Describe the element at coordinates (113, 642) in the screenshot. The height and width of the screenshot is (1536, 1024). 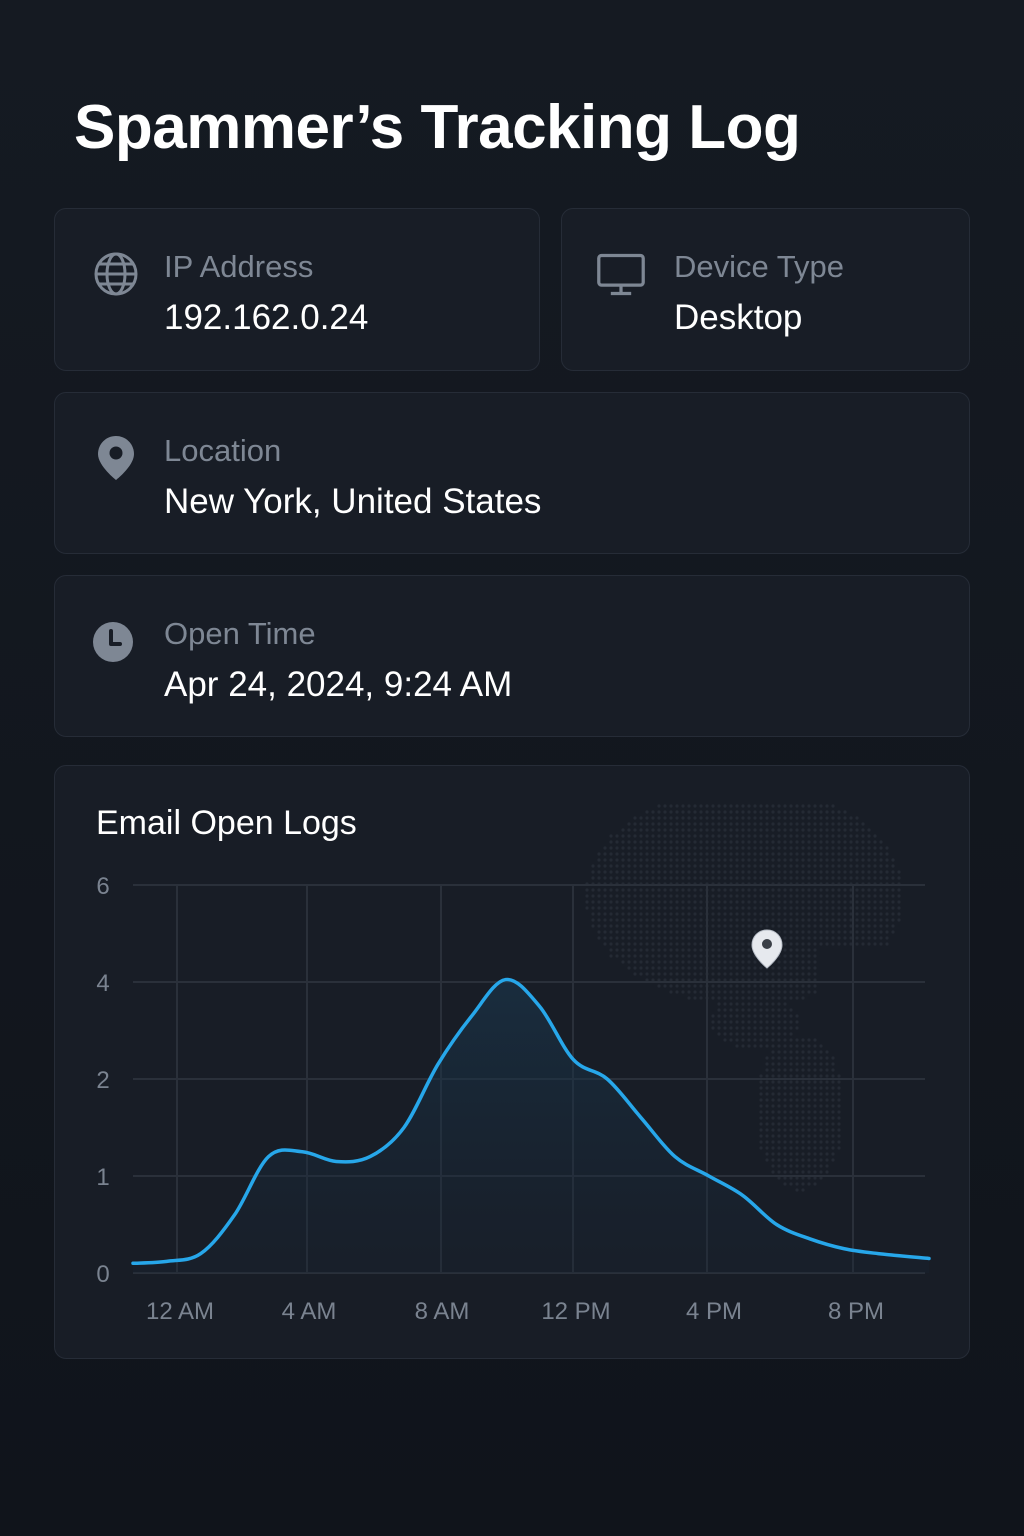
I see `clock-icon` at that location.